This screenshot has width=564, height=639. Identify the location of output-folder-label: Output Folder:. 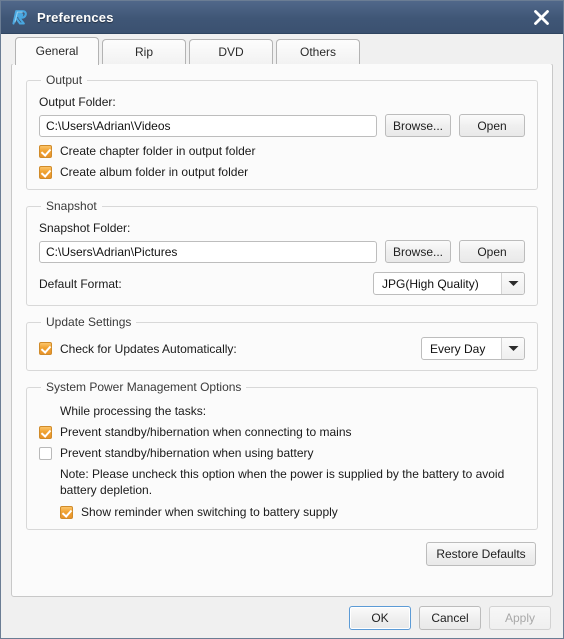
(77, 102).